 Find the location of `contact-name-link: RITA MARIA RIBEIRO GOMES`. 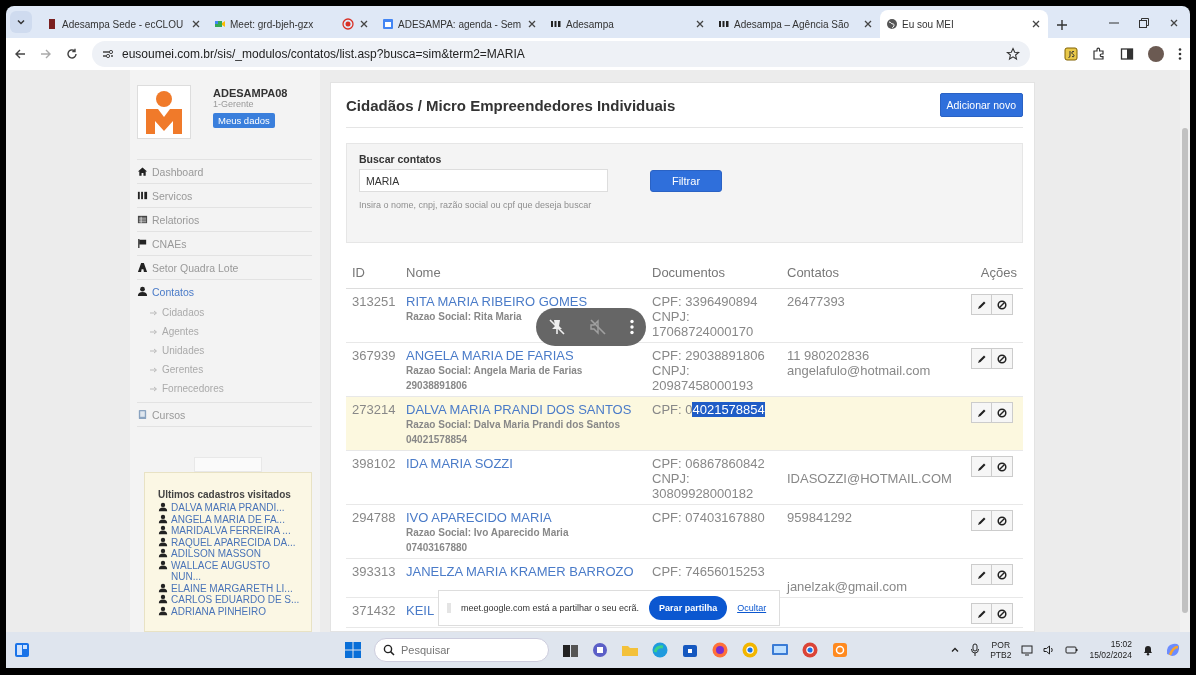

contact-name-link: RITA MARIA RIBEIRO GOMES is located at coordinates (523, 301).